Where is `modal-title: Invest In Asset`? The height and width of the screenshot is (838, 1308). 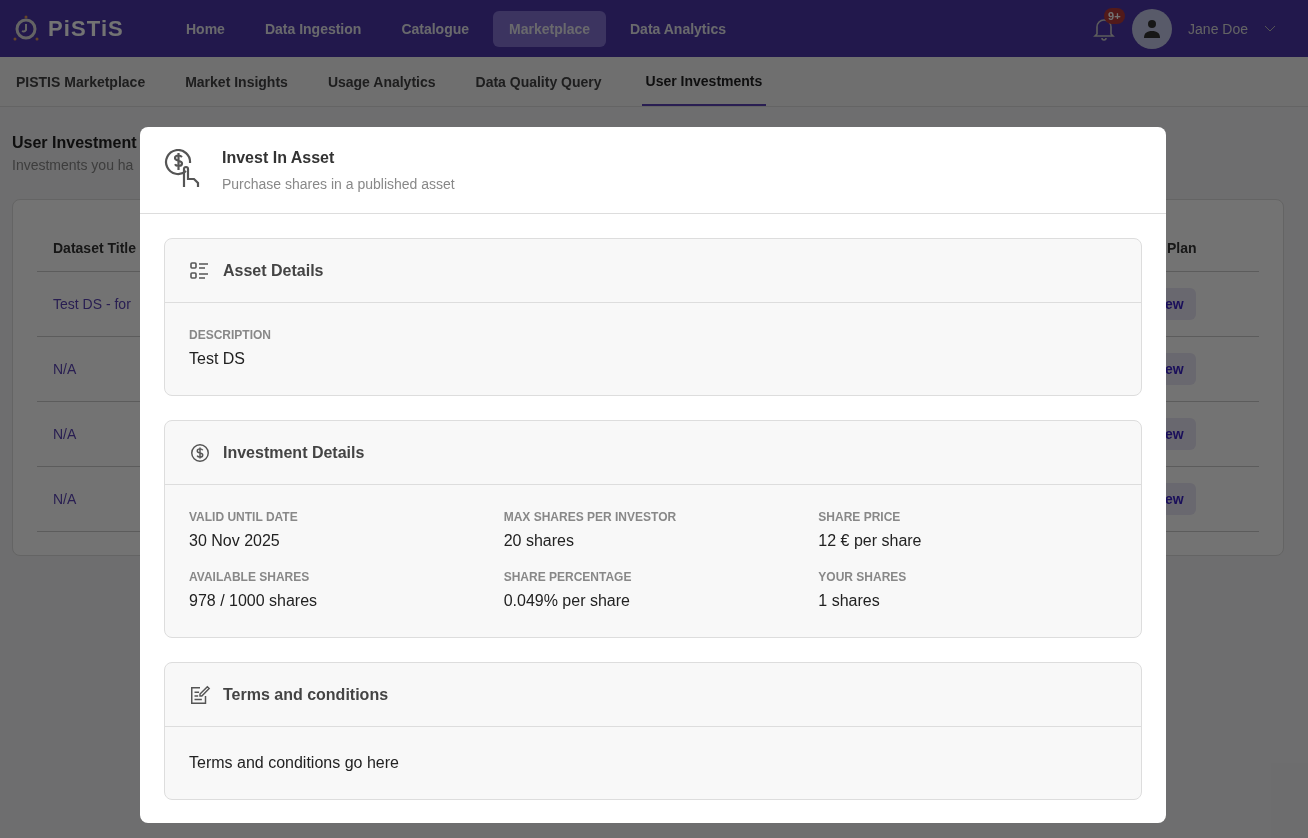
modal-title: Invest In Asset is located at coordinates (279, 158).